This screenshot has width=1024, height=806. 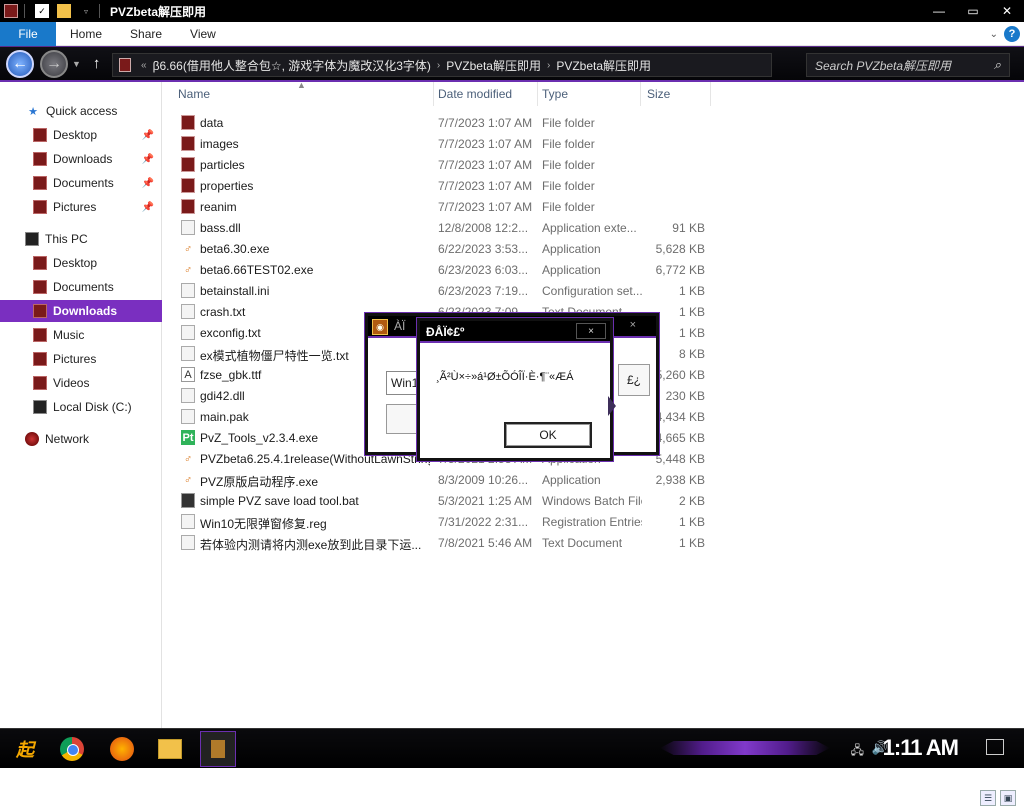 I want to click on notification-icon, so click(x=995, y=747).